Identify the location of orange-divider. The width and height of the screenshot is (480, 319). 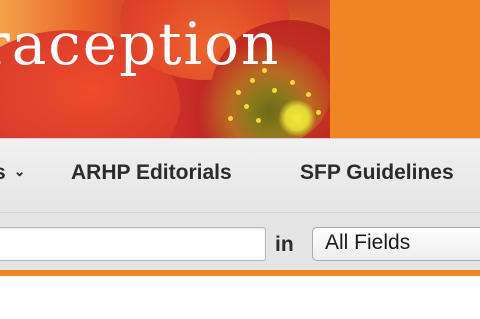
(240, 273).